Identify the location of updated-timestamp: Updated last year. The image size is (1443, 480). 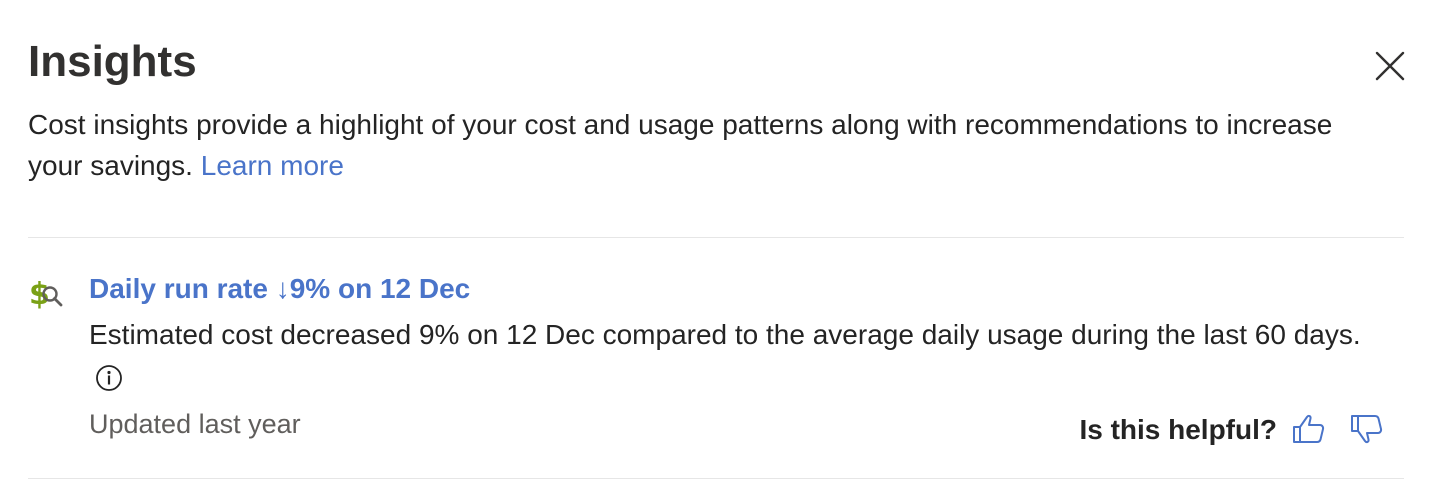
(195, 424).